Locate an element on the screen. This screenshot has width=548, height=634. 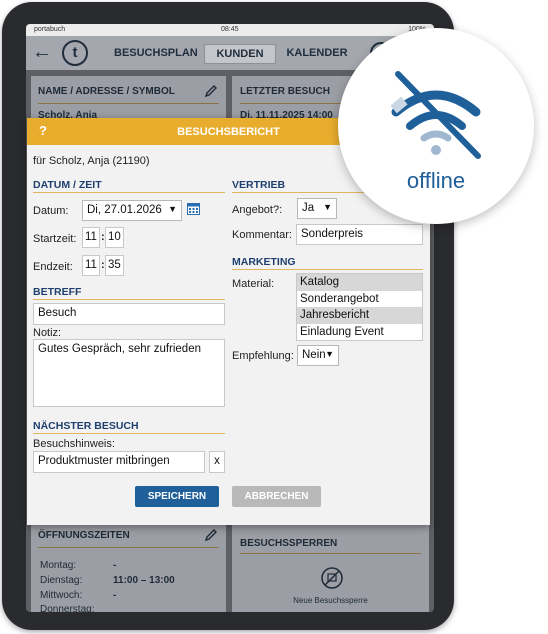
offer-select: Ja ▼ is located at coordinates (317, 208).